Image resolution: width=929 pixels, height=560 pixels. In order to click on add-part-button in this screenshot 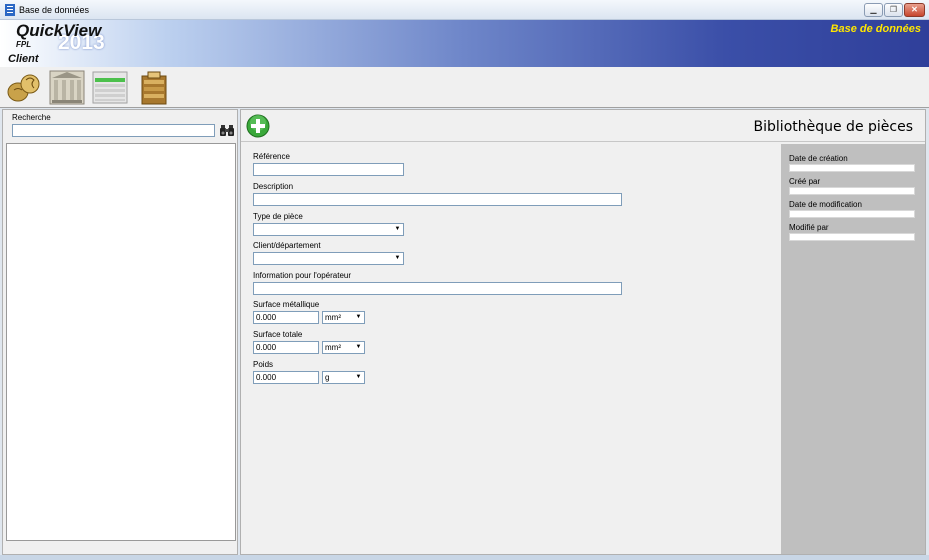, I will do `click(258, 126)`.